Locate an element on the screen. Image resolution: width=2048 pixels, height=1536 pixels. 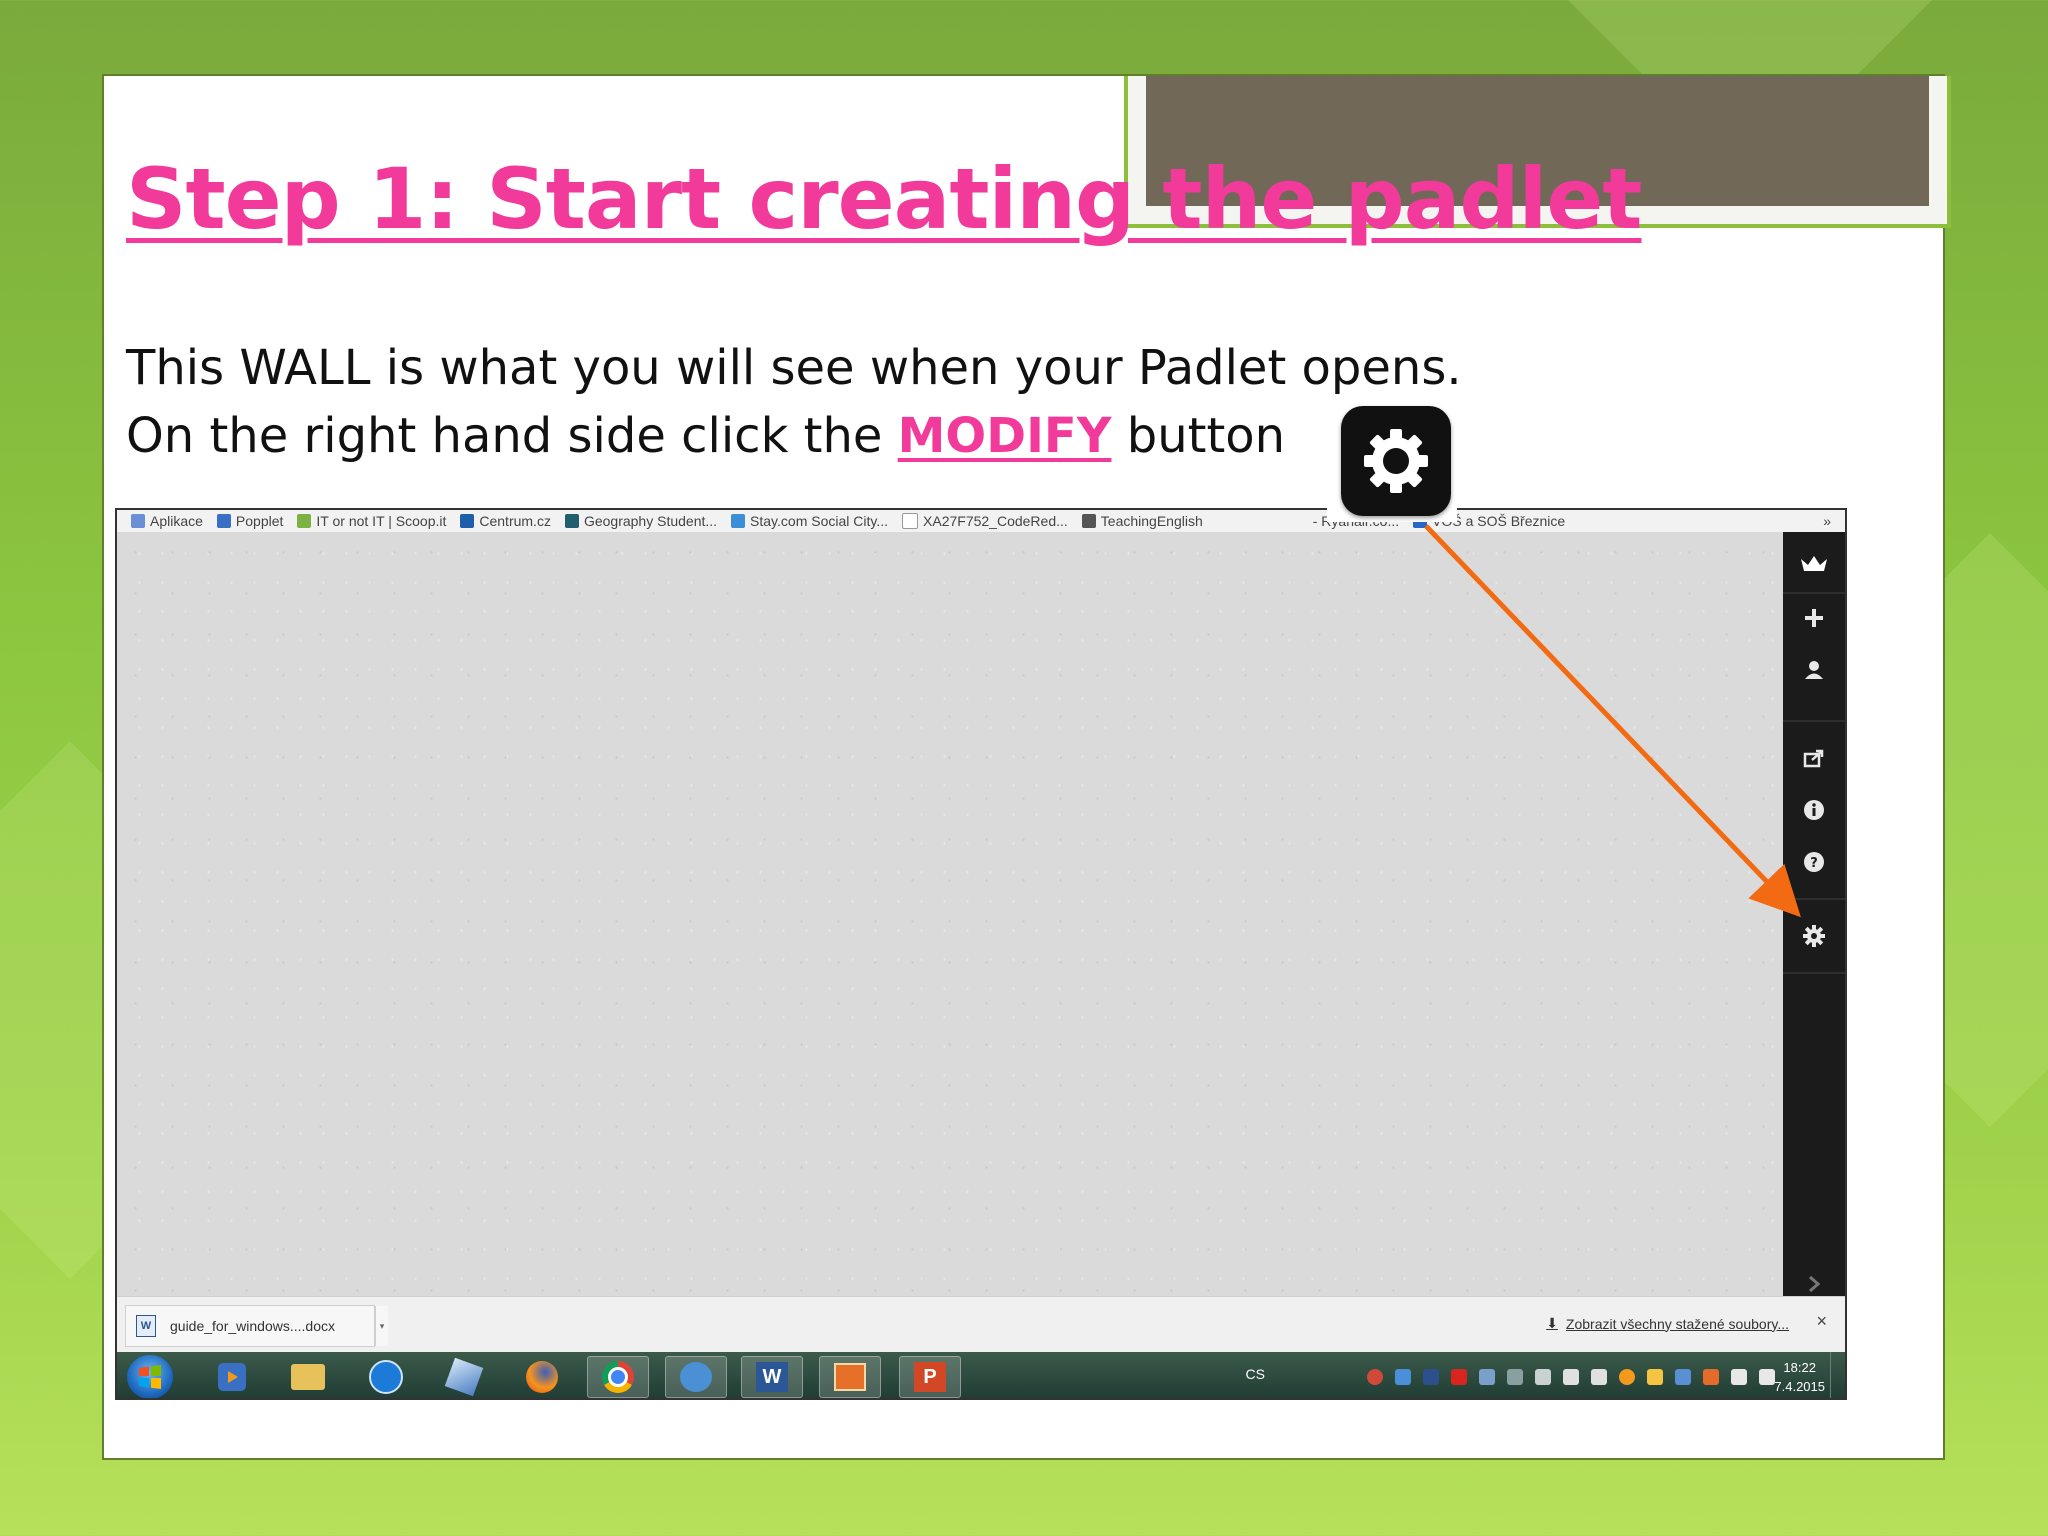
security-tray-icon is located at coordinates (1431, 1377).